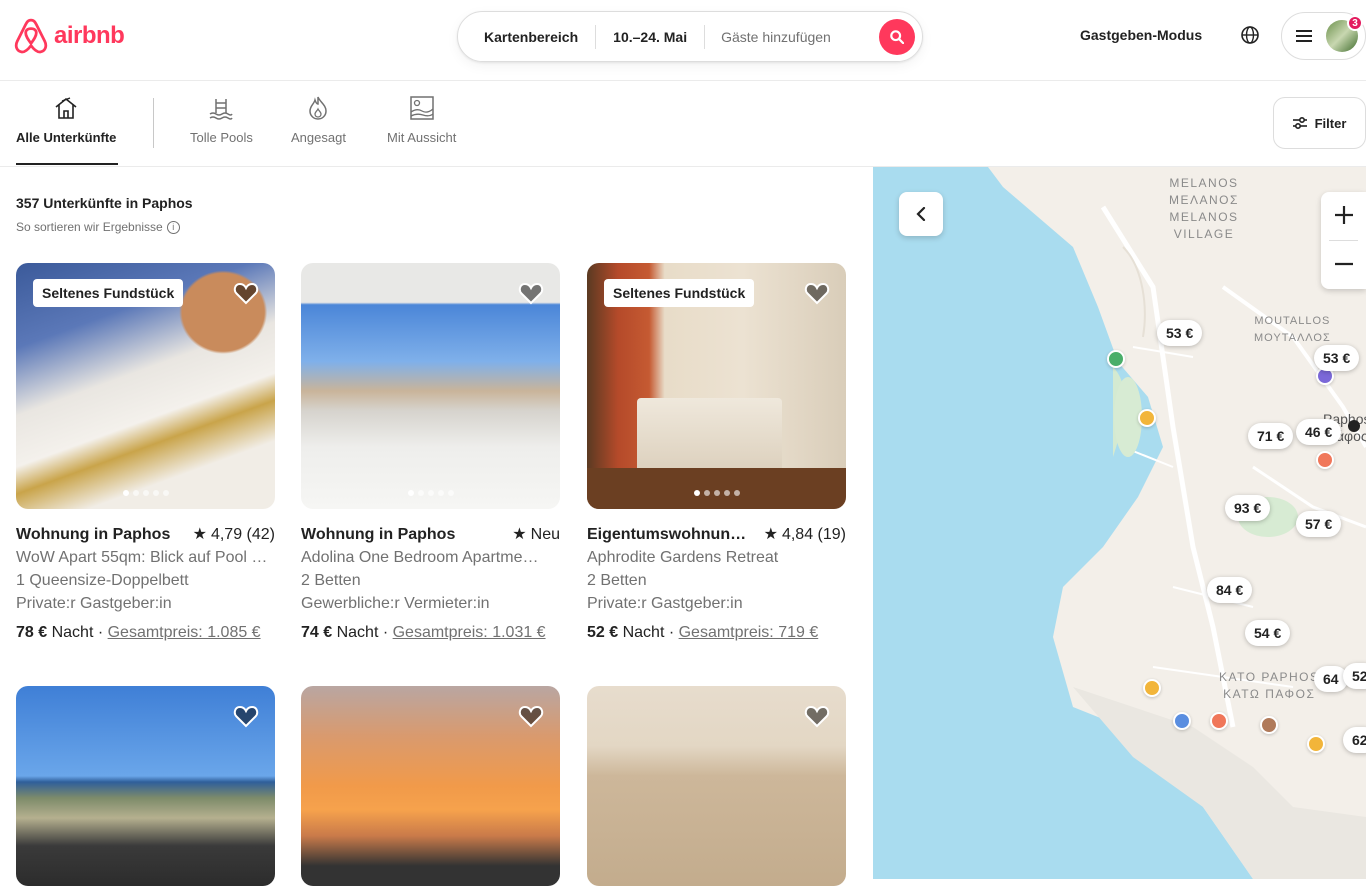  What do you see at coordinates (1344, 215) in the screenshot?
I see `zoom-in-icon` at bounding box center [1344, 215].